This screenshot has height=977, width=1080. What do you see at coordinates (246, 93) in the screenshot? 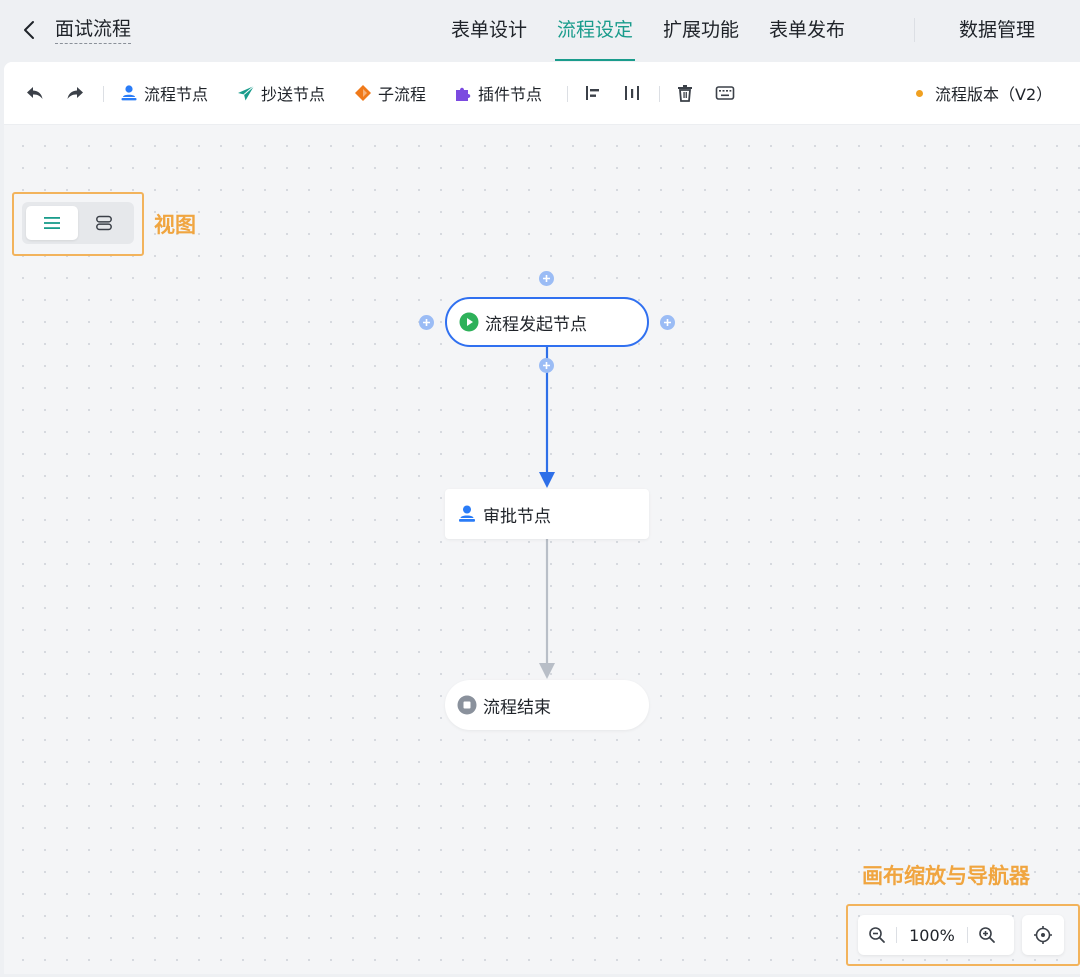
I see `send-icon` at bounding box center [246, 93].